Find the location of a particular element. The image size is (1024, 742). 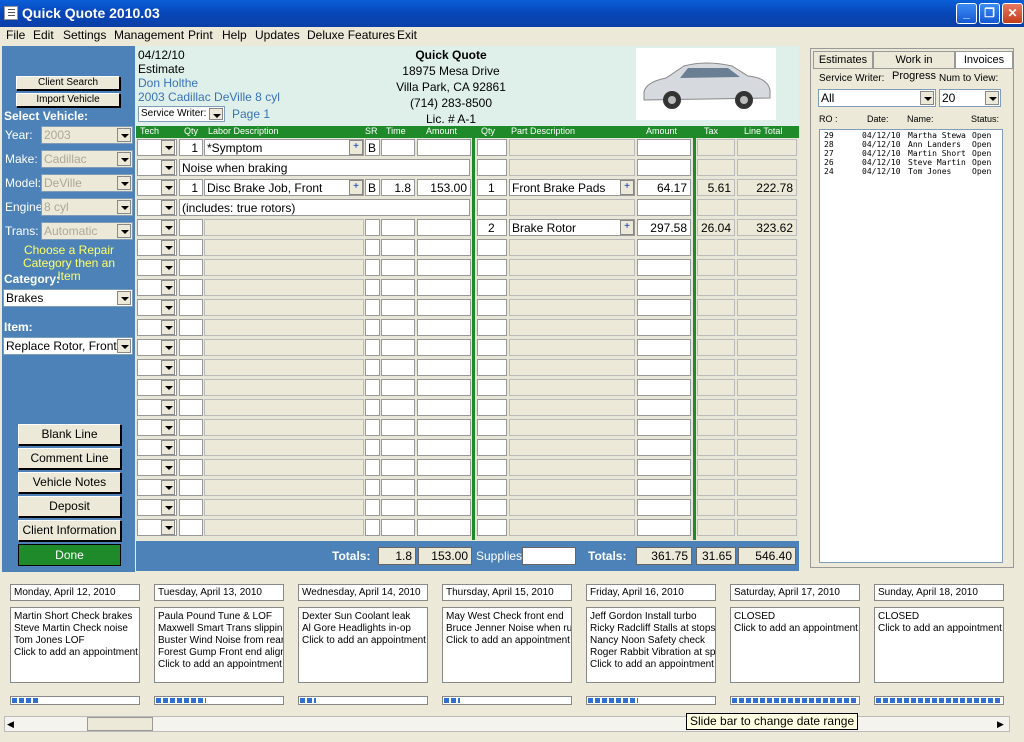

scroll-right-icon: ▶ is located at coordinates (1000, 724).